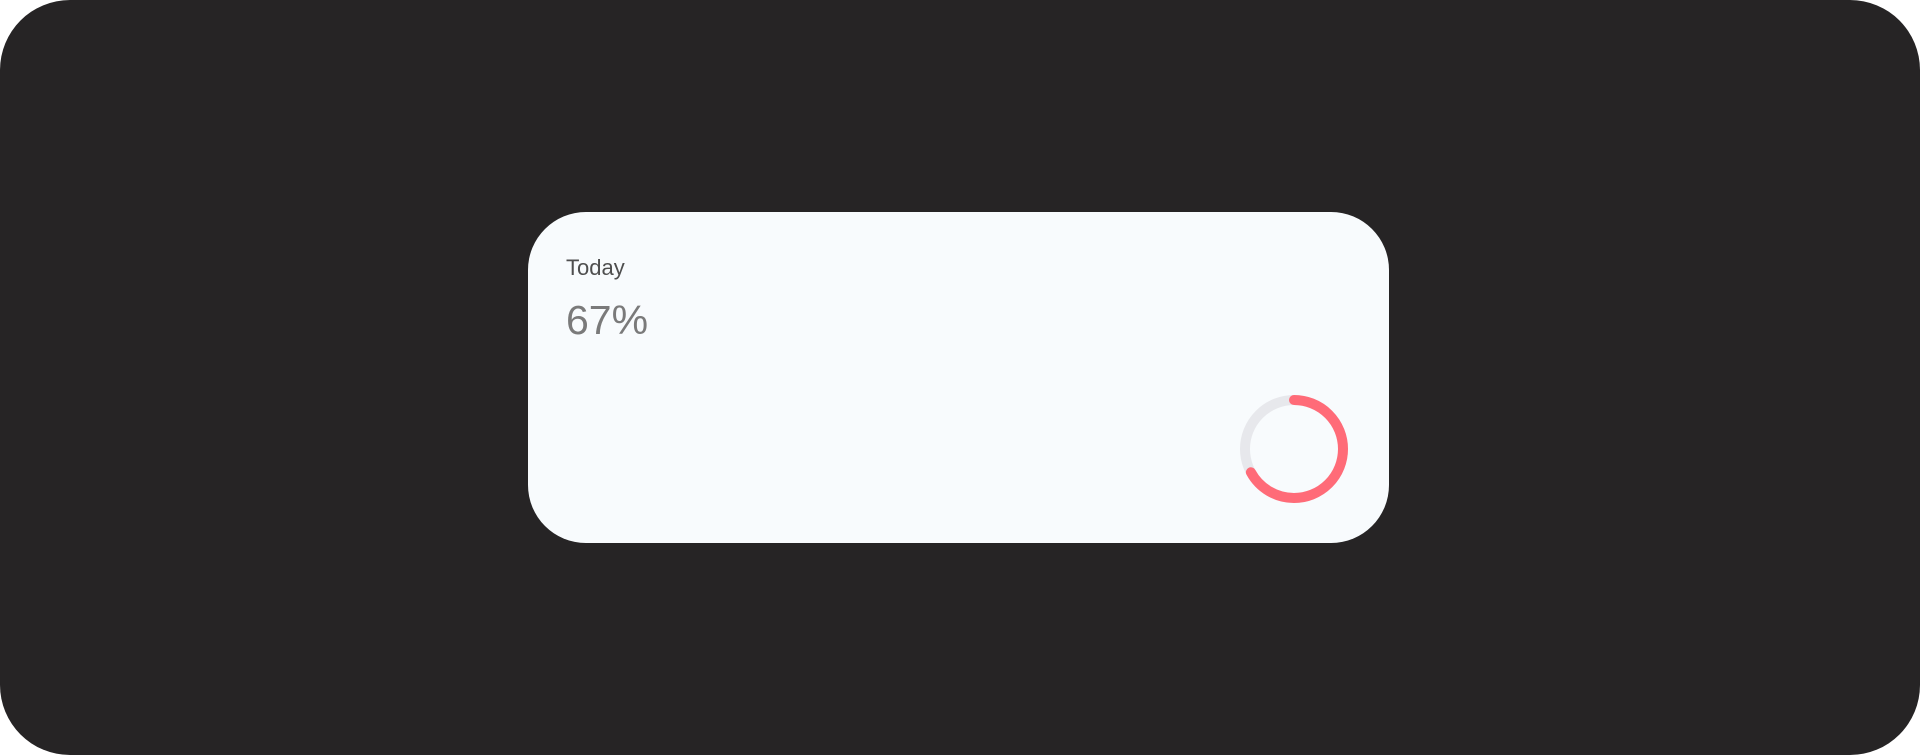 This screenshot has height=755, width=1920. What do you see at coordinates (1294, 449) in the screenshot?
I see `progress-ring` at bounding box center [1294, 449].